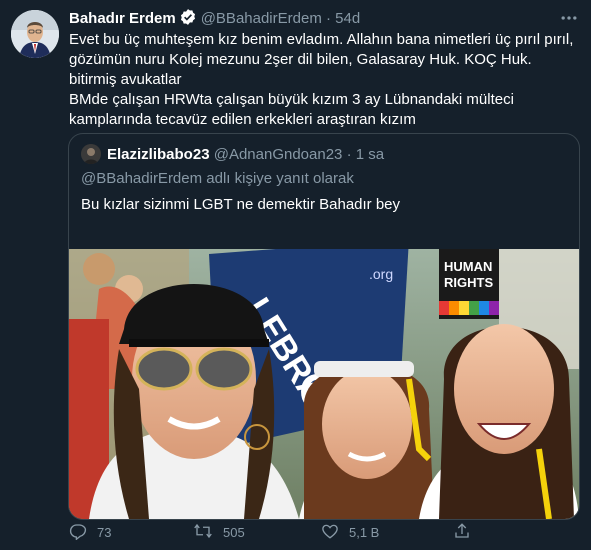 This screenshot has height=550, width=591. What do you see at coordinates (347, 18) in the screenshot?
I see `tweet-time: 54d` at bounding box center [347, 18].